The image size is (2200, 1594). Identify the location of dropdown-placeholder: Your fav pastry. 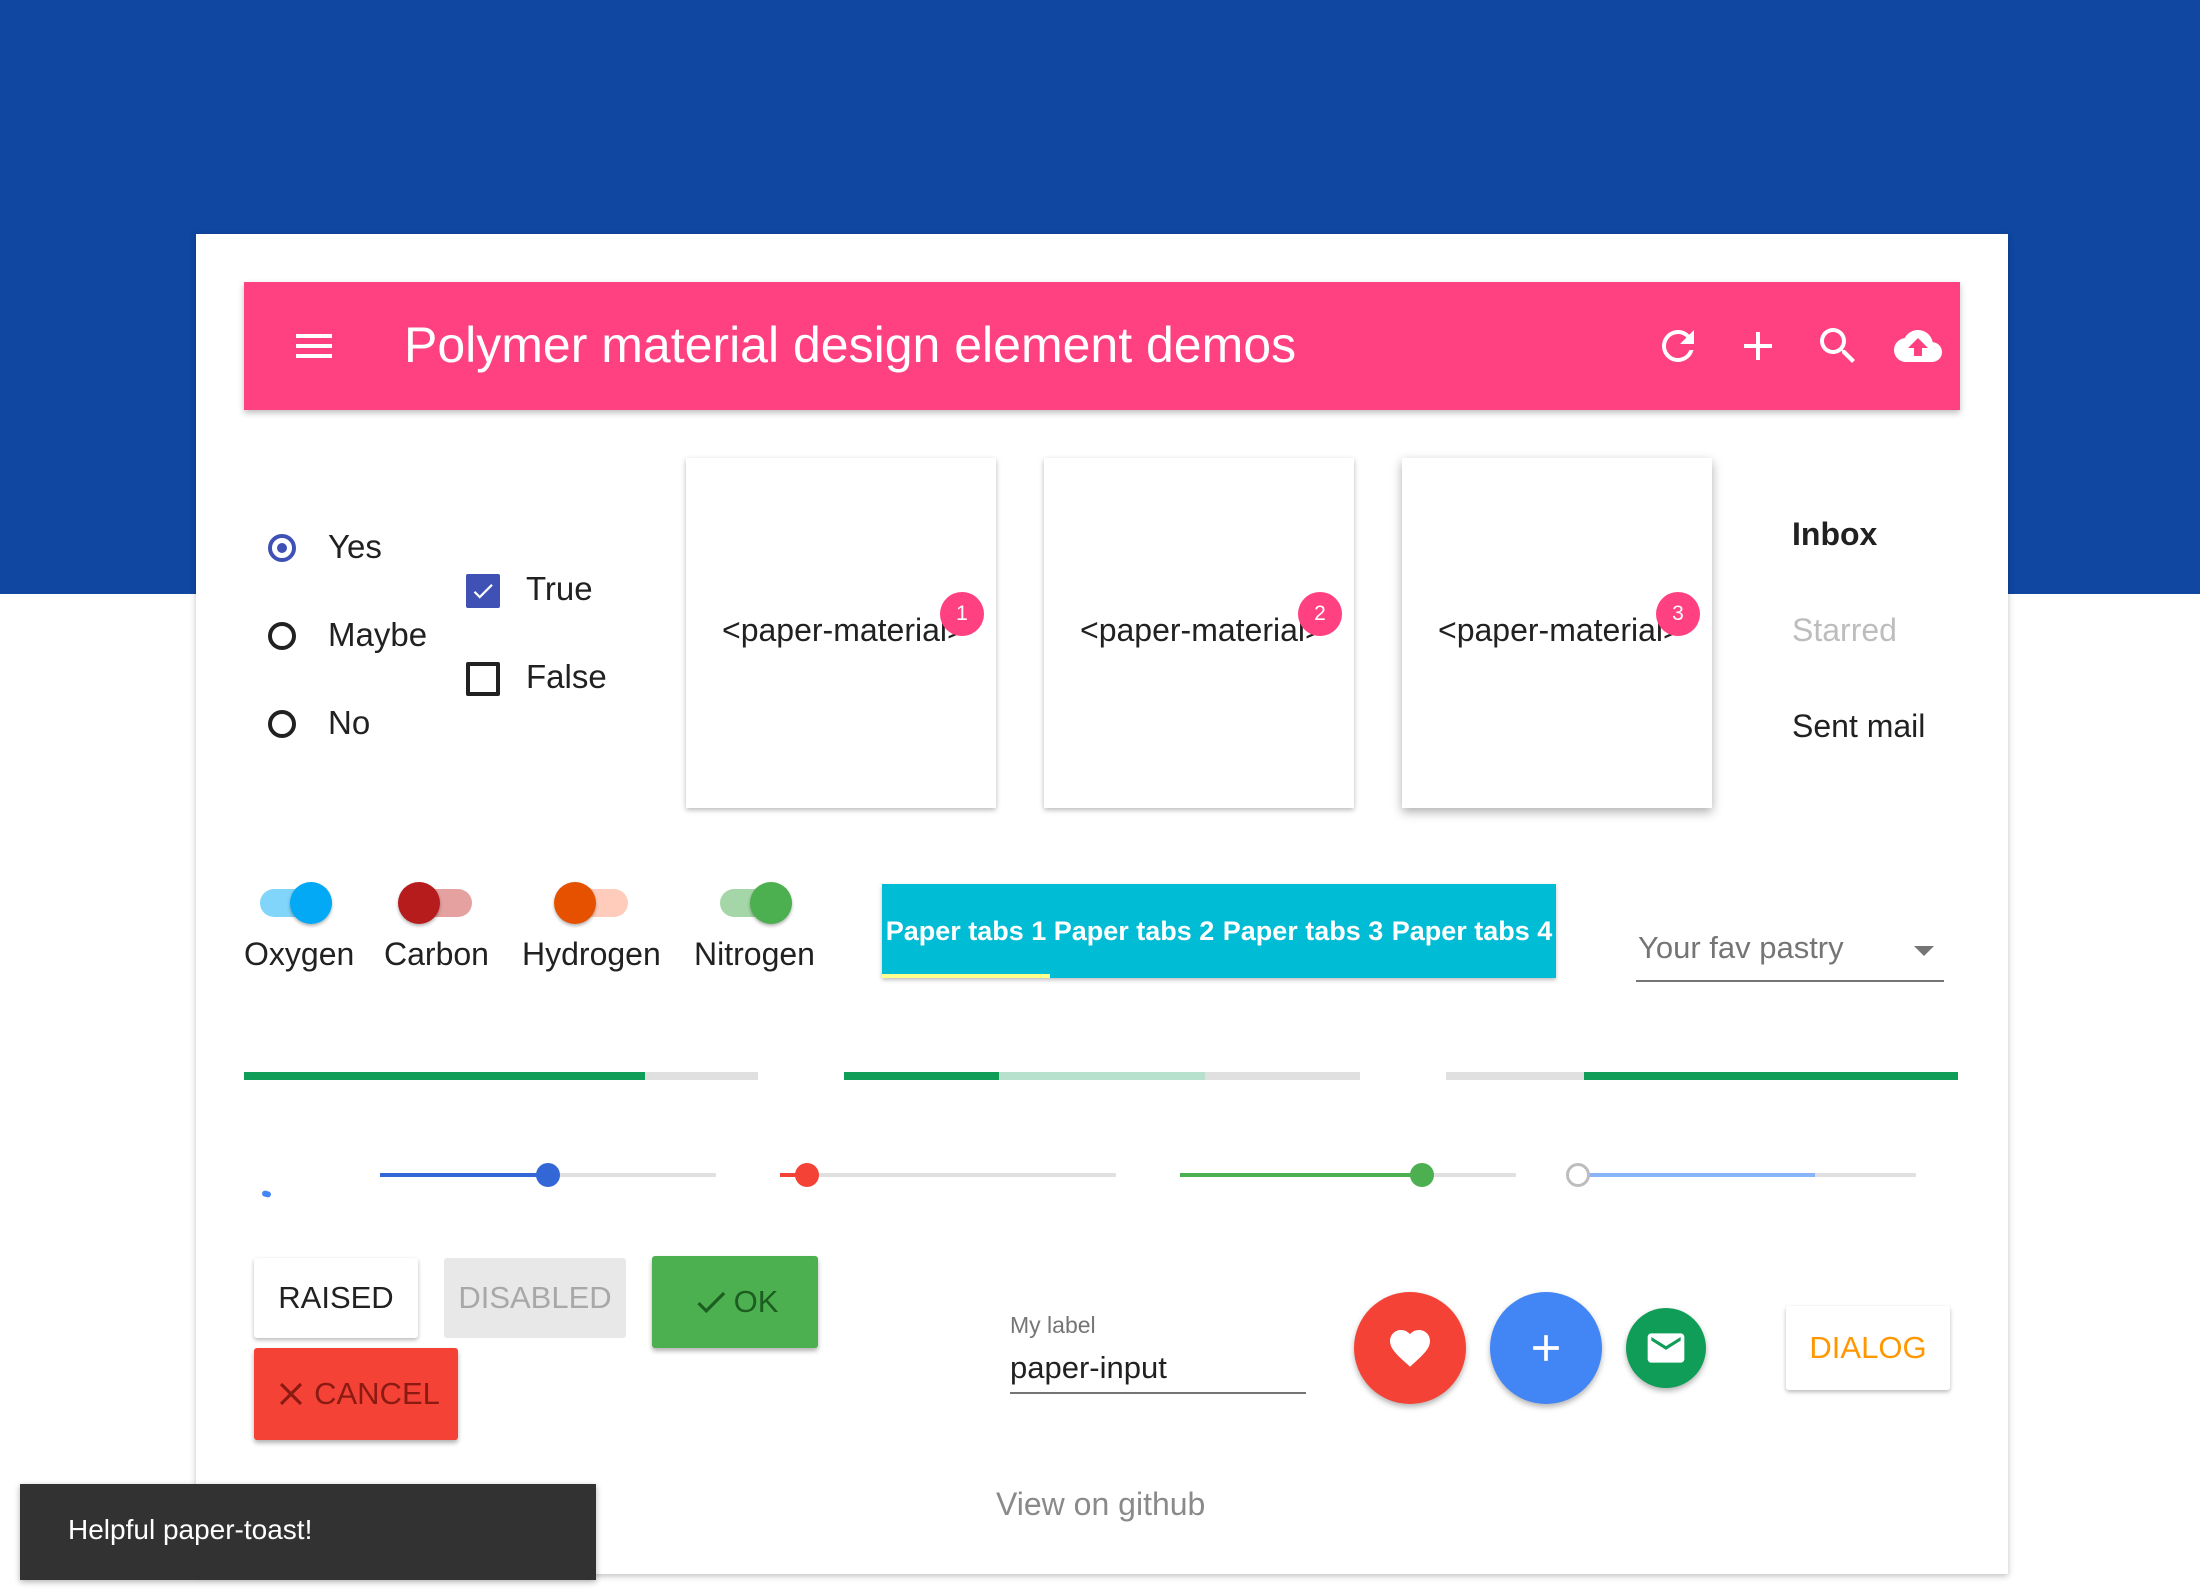
(1741, 947).